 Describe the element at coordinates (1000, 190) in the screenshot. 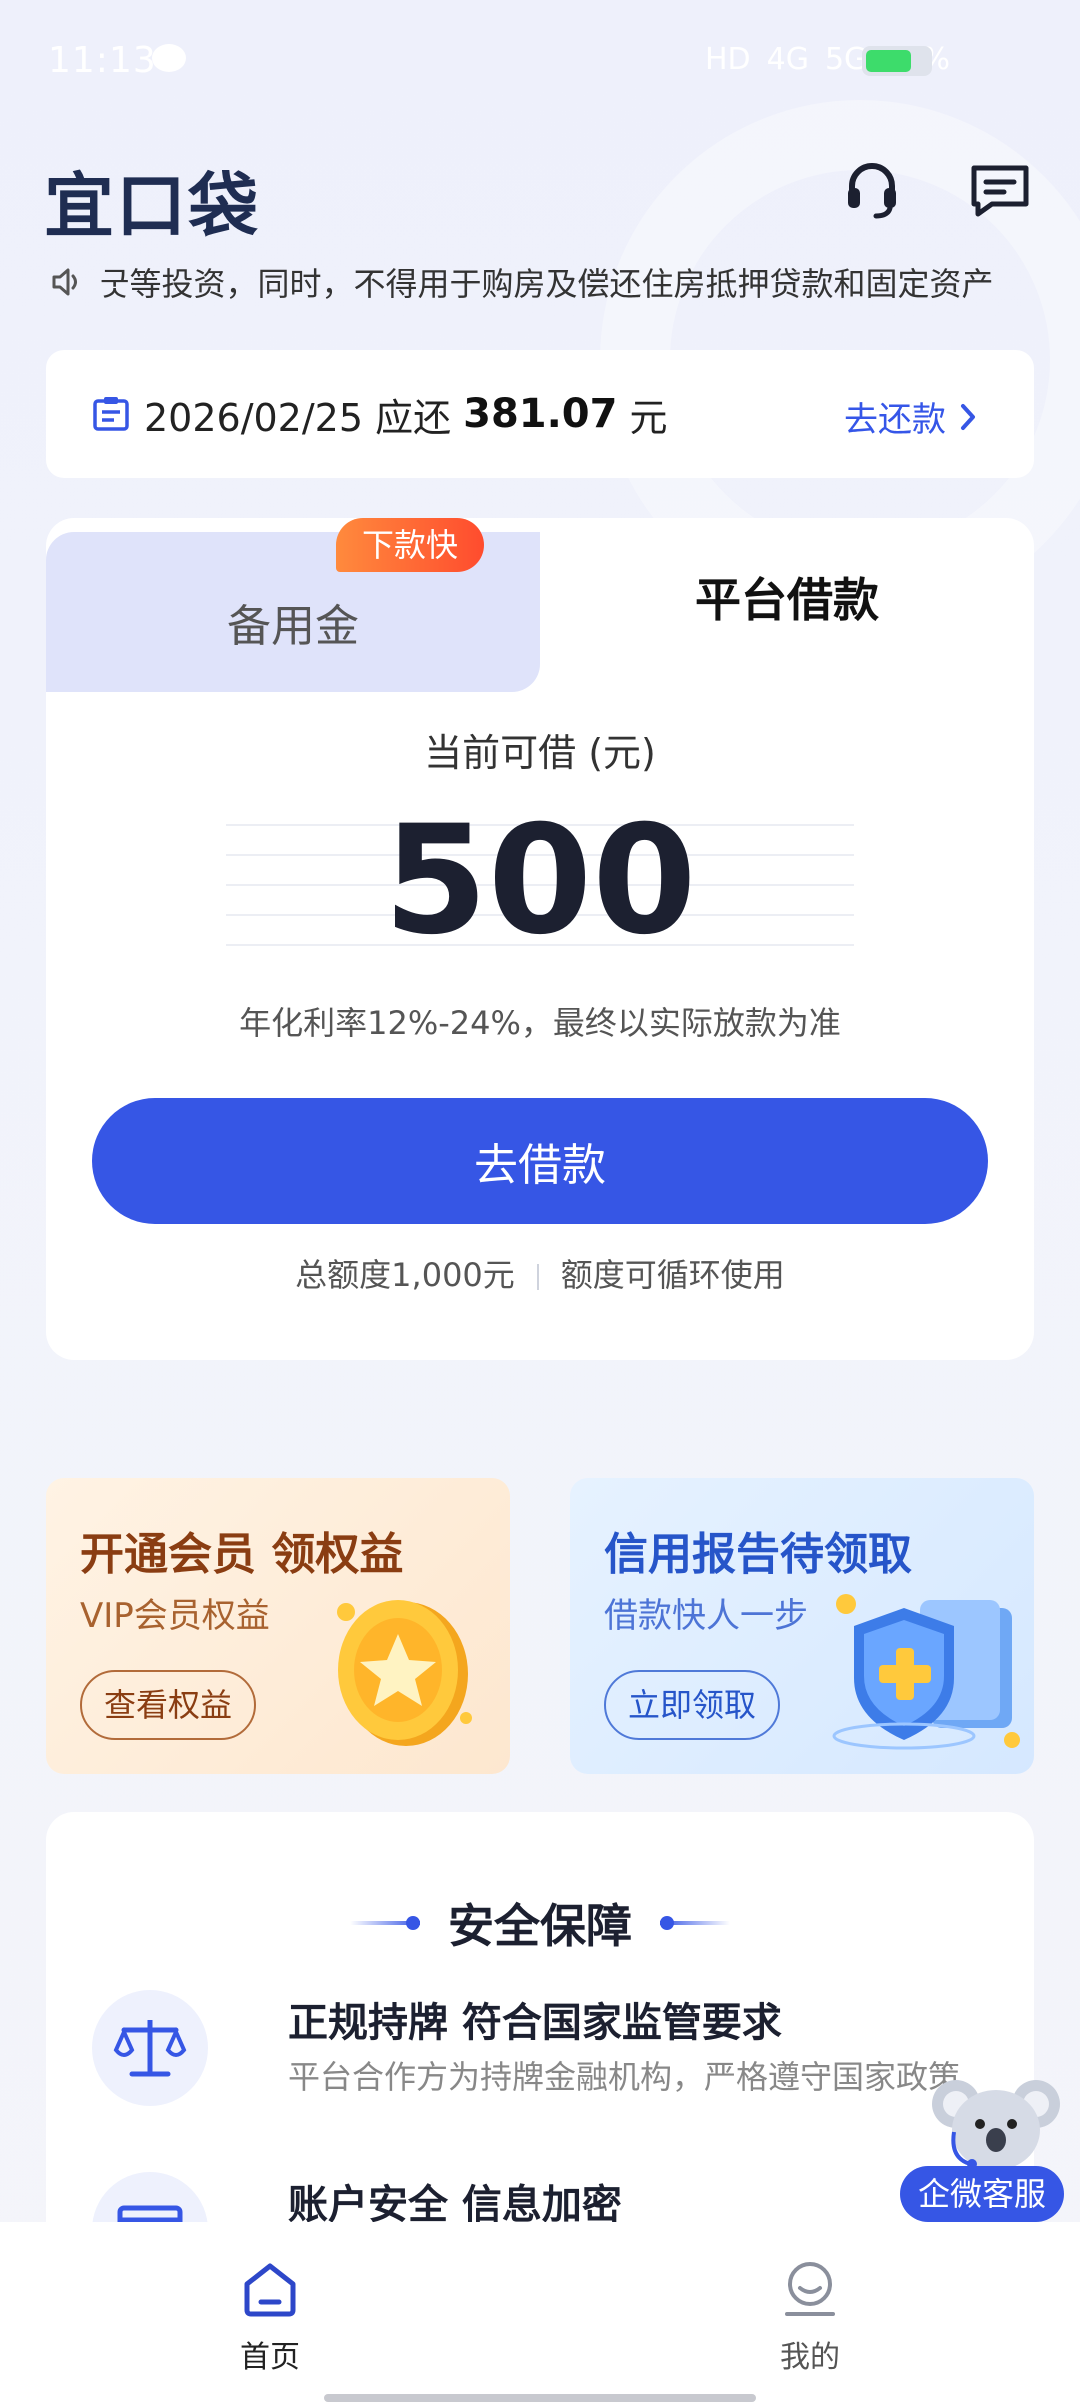

I see `message-icon` at that location.